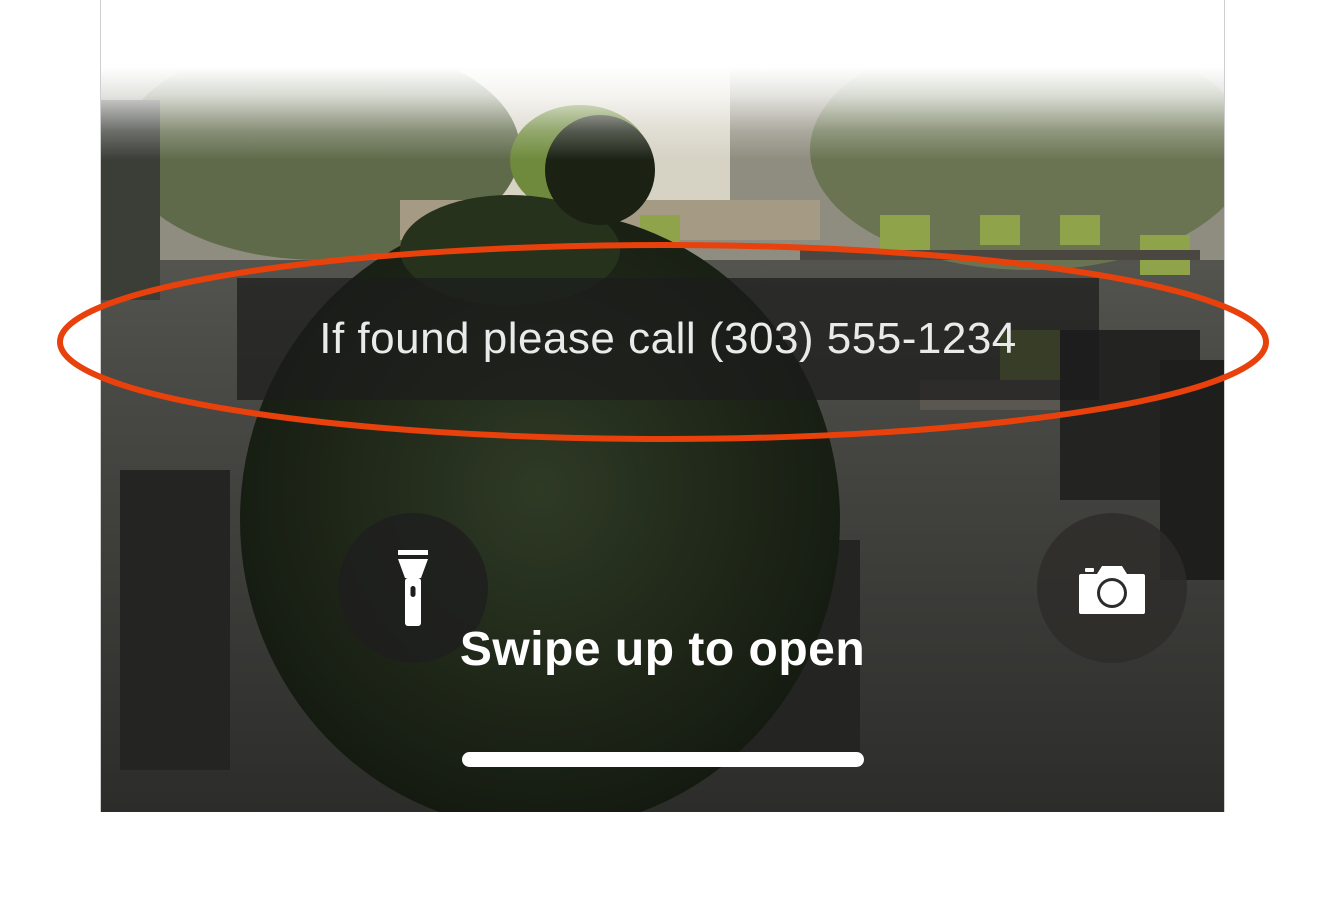 The height and width of the screenshot is (900, 1325). I want to click on flashlight-icon, so click(413, 588).